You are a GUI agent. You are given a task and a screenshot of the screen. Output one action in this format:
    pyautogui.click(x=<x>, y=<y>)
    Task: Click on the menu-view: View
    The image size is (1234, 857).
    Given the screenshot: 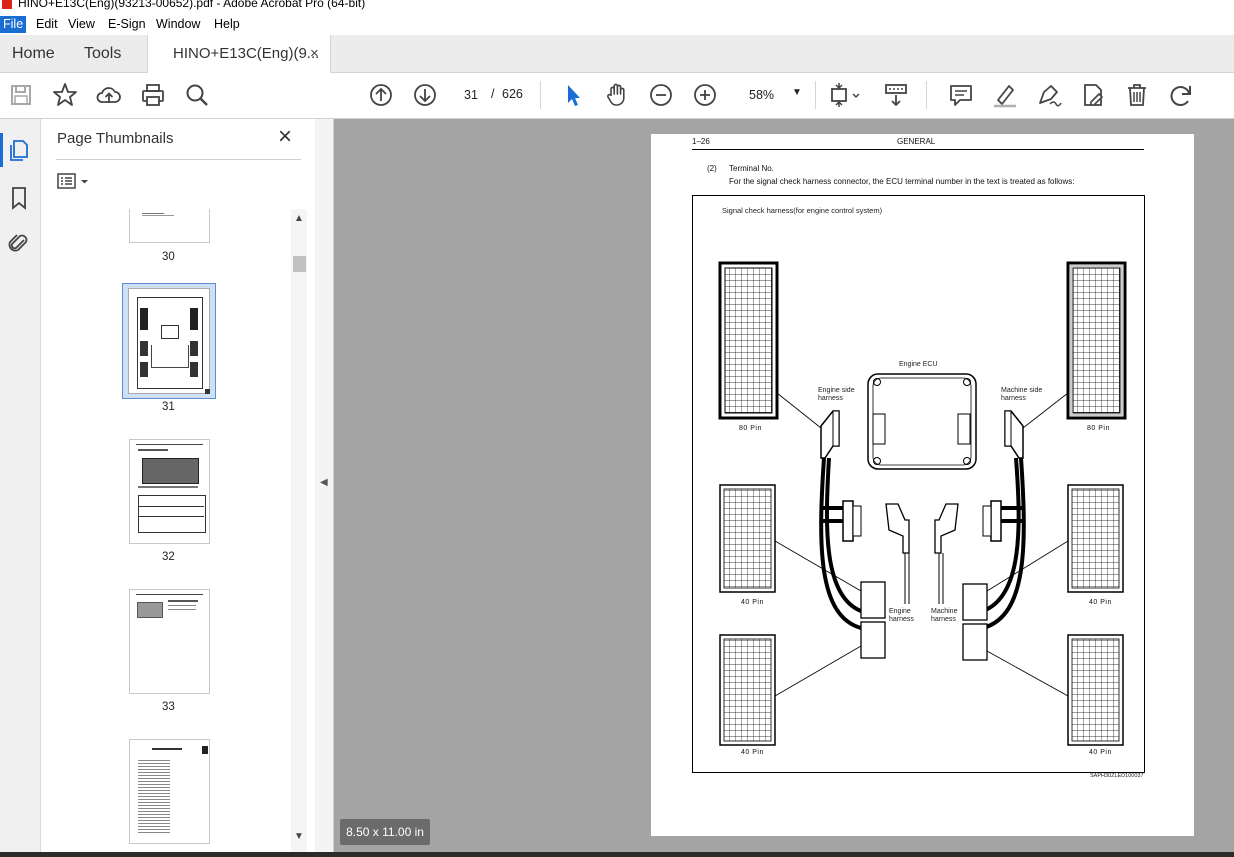 What is the action you would take?
    pyautogui.click(x=81, y=24)
    